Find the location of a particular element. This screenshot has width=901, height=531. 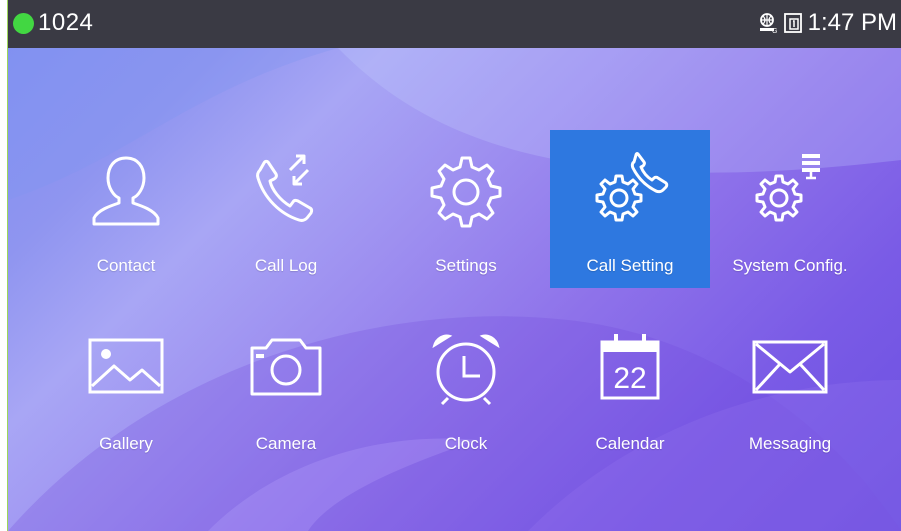

app-settings: Settings is located at coordinates (466, 209).